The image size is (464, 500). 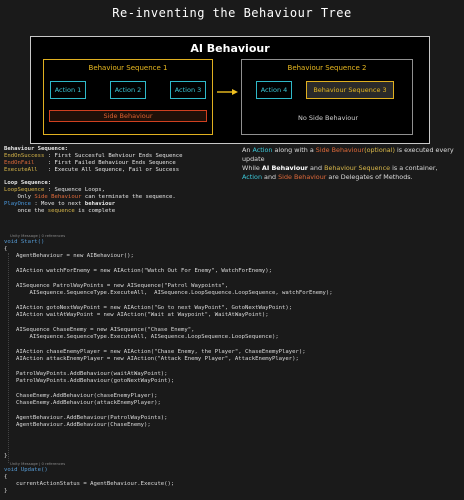 I want to click on code-start-close-brace: }, so click(x=6, y=456).